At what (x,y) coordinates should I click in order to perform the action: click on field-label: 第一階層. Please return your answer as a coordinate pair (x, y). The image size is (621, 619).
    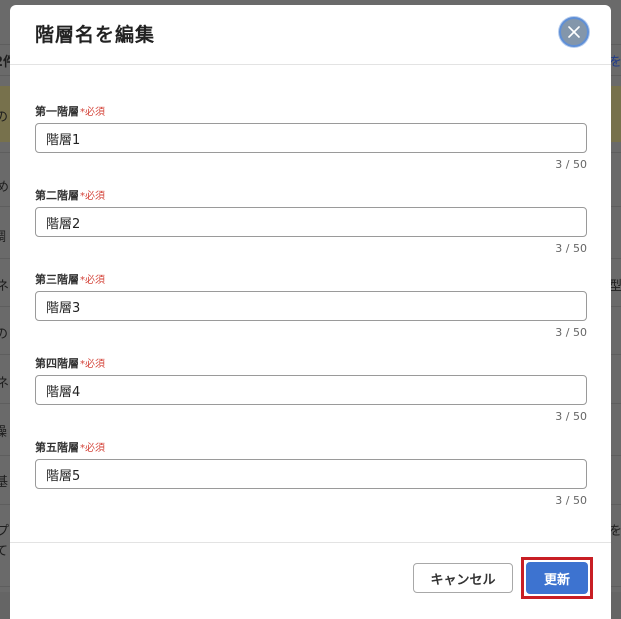
    Looking at the image, I should click on (57, 111).